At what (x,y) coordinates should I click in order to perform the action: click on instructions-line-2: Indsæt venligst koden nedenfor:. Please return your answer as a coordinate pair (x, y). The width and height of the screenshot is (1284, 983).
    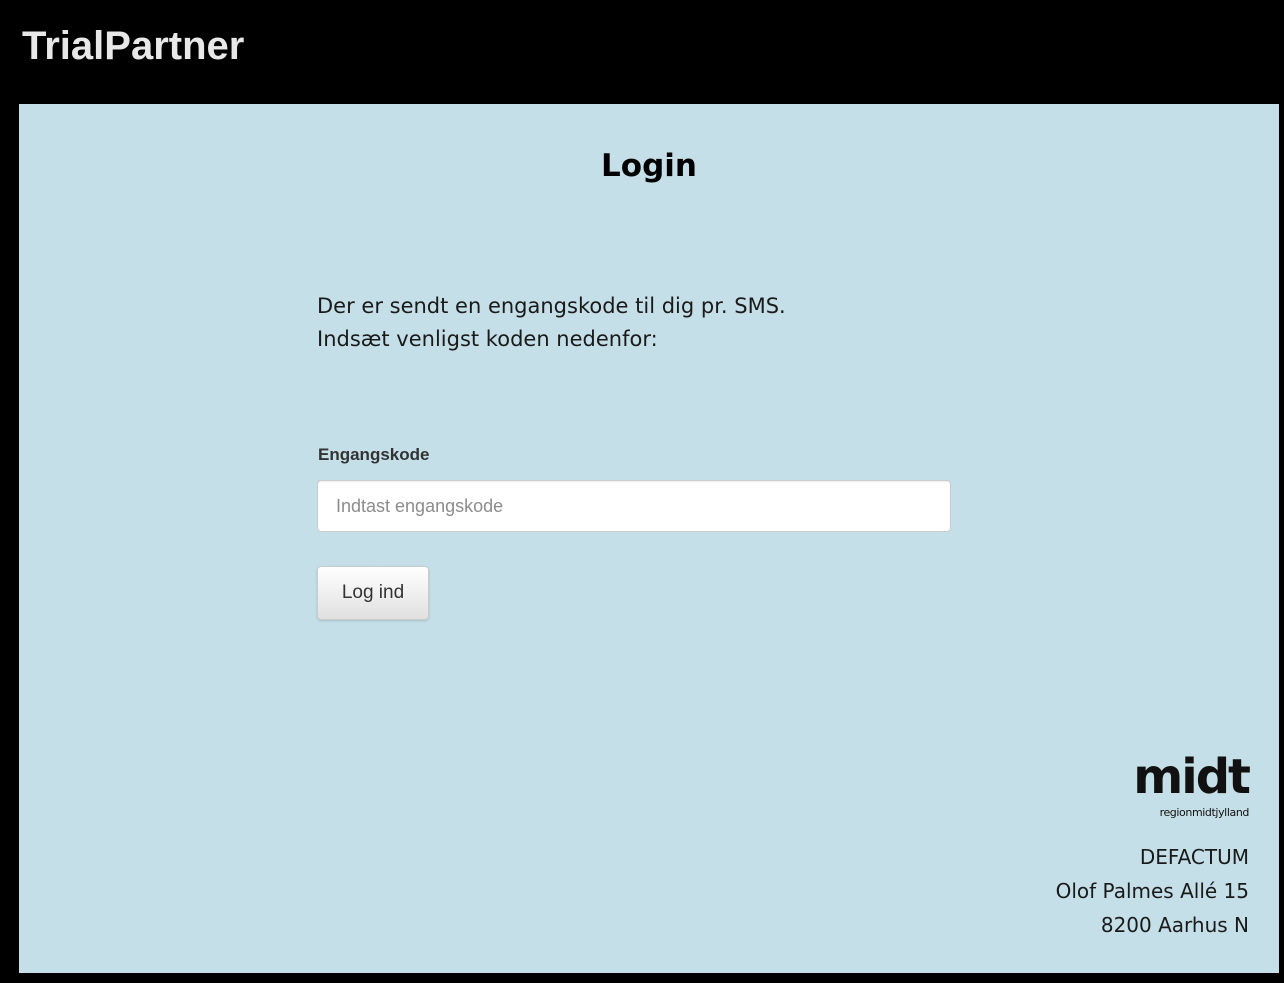
    Looking at the image, I should click on (487, 339).